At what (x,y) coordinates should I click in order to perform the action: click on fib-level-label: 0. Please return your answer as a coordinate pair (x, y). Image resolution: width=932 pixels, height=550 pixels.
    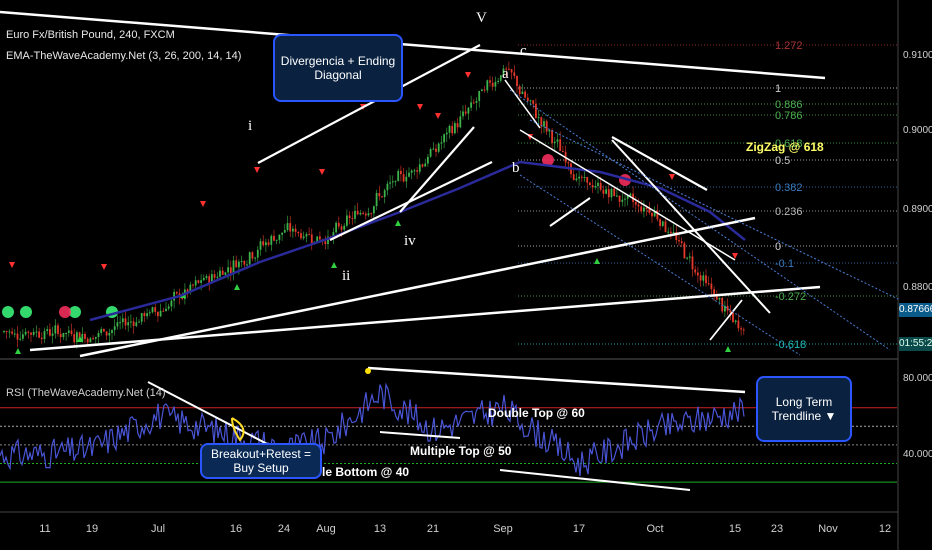
    Looking at the image, I should click on (778, 247).